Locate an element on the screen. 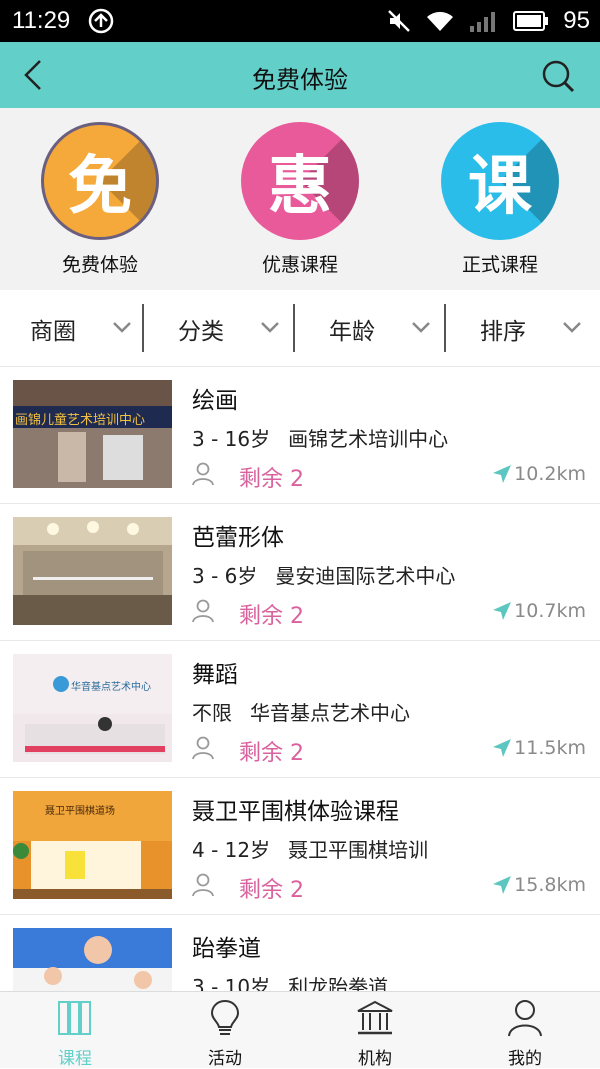 Image resolution: width=600 pixels, height=1069 pixels. course-name: 绘画 is located at coordinates (215, 401).